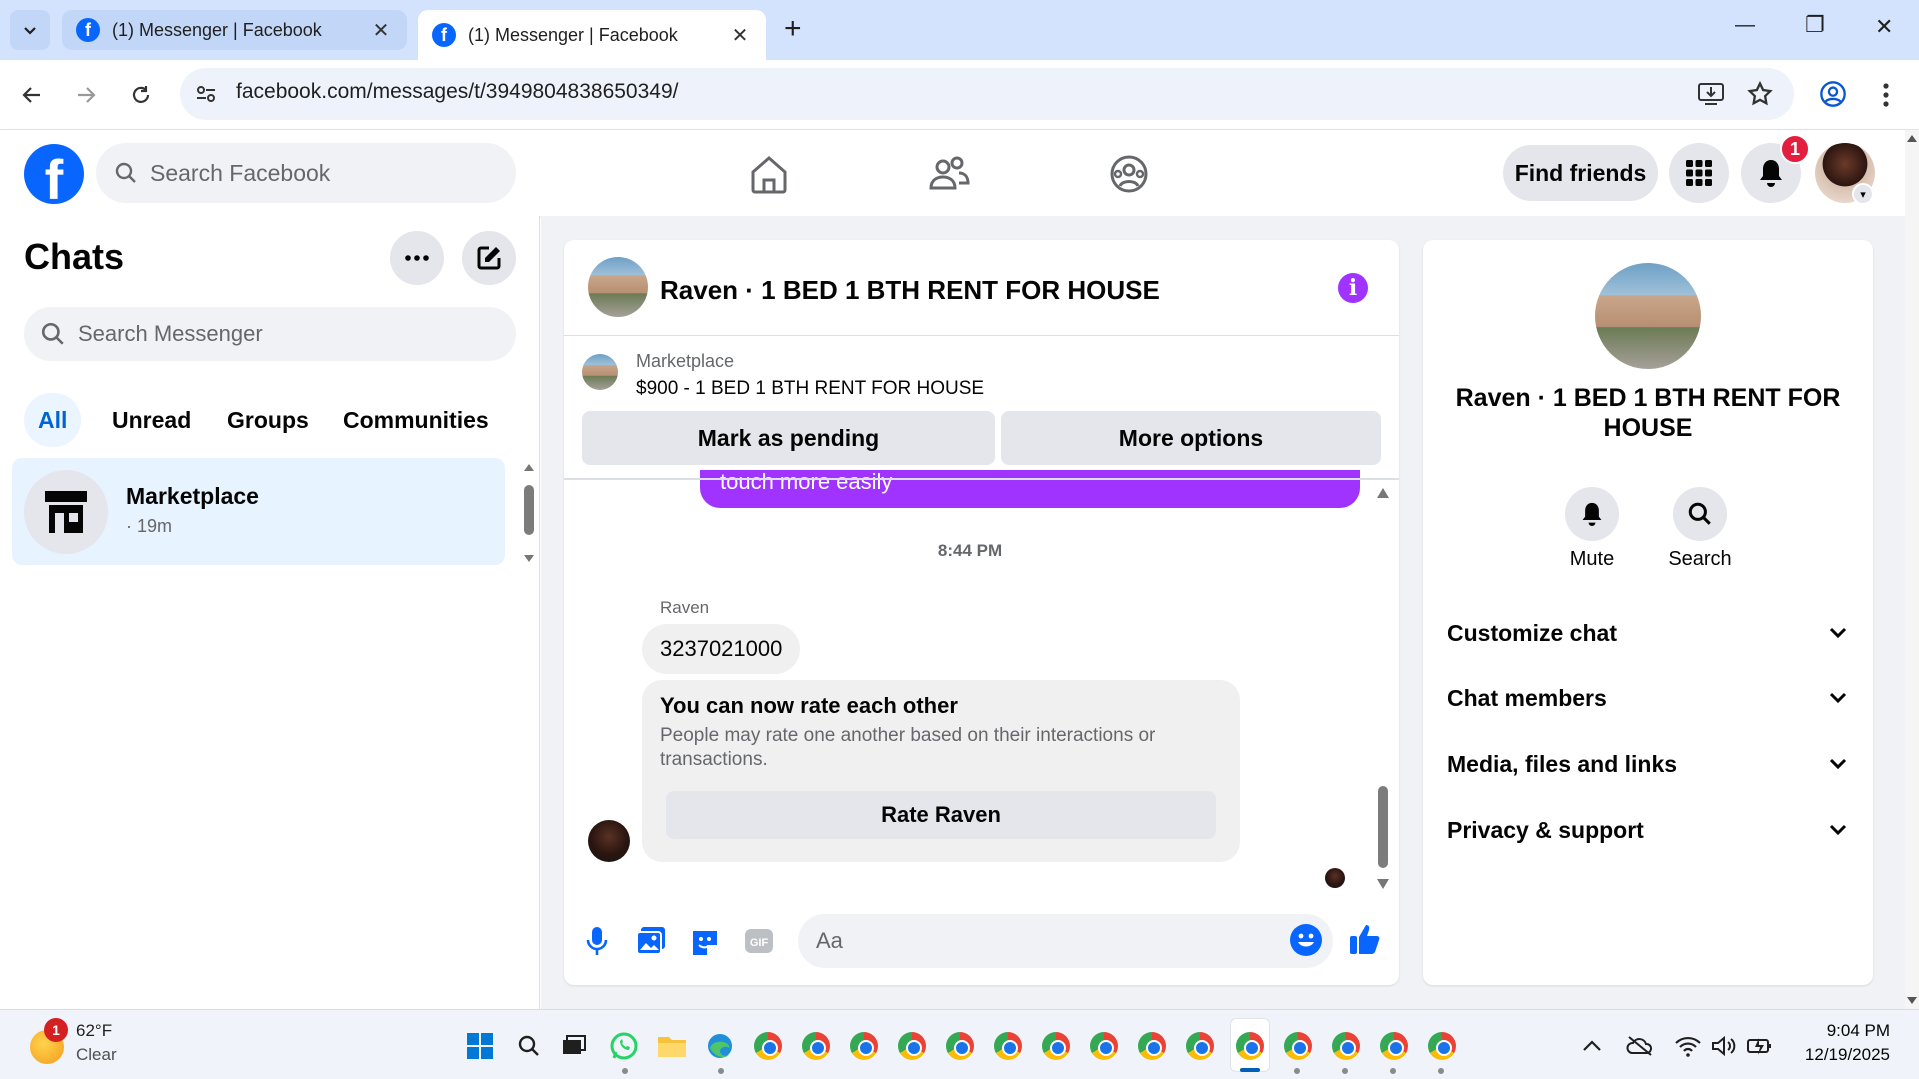  I want to click on wifi-icon, so click(1688, 1046).